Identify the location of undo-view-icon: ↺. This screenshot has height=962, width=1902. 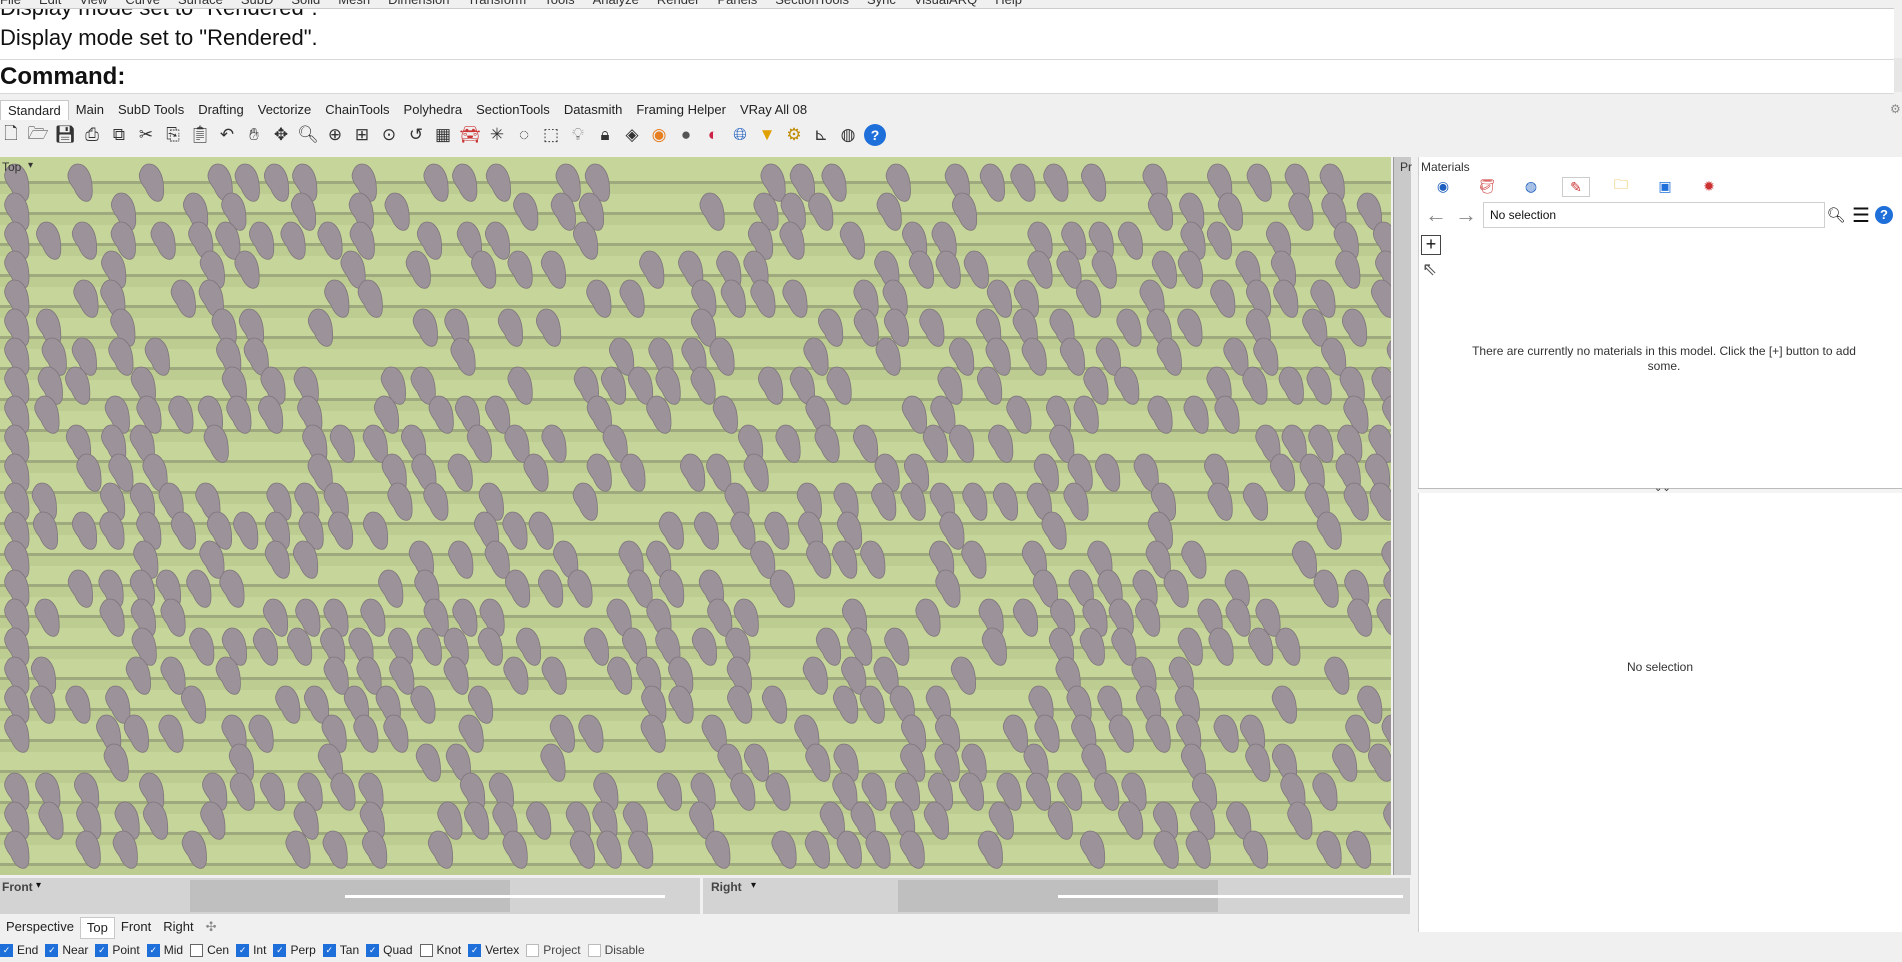
(416, 135).